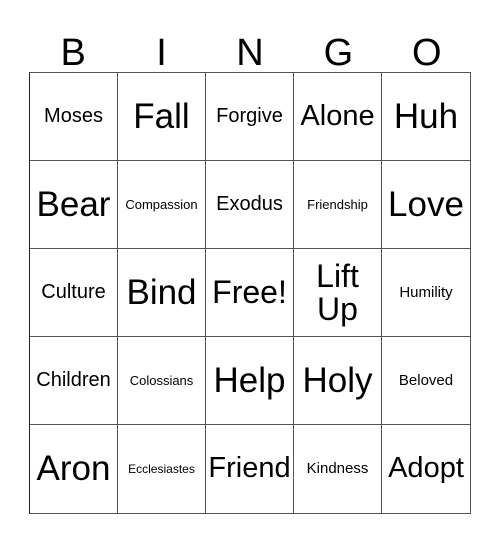  I want to click on bingo-cell-r5c1: Aron, so click(74, 469).